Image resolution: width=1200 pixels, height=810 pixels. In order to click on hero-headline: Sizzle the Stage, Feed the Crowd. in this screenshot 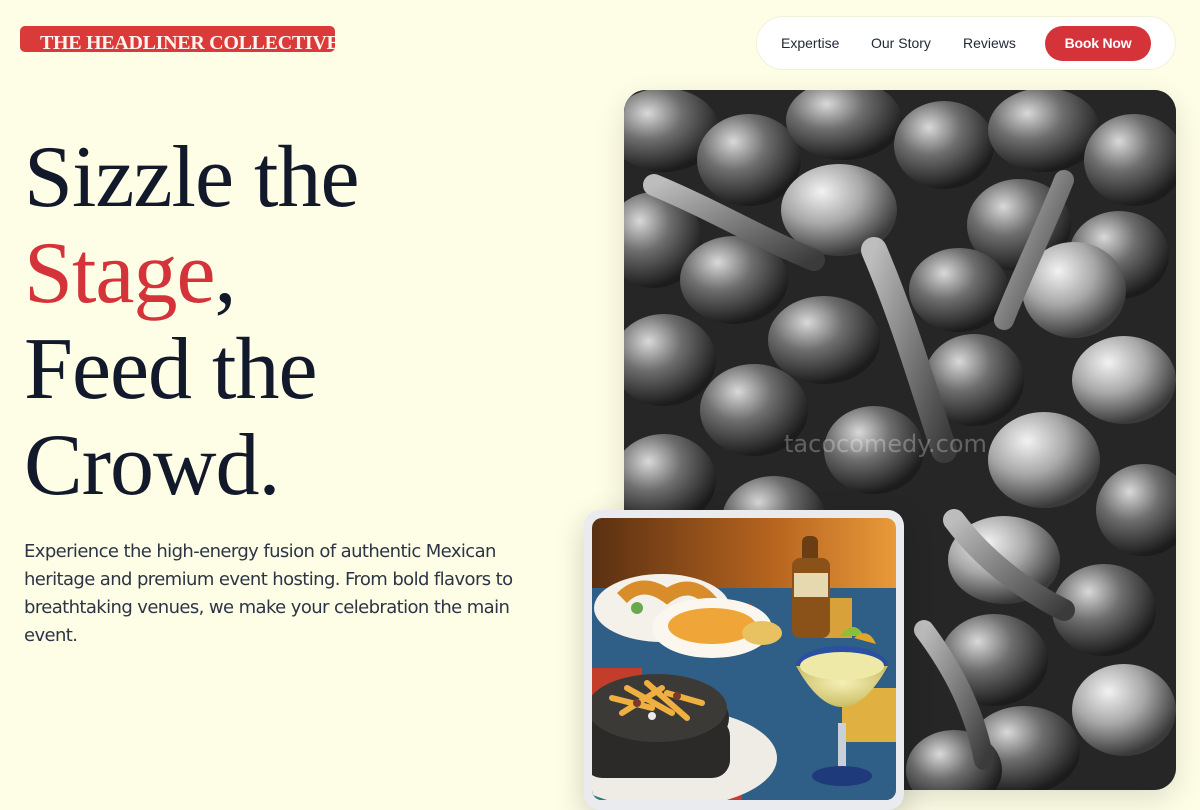, I will do `click(192, 321)`.